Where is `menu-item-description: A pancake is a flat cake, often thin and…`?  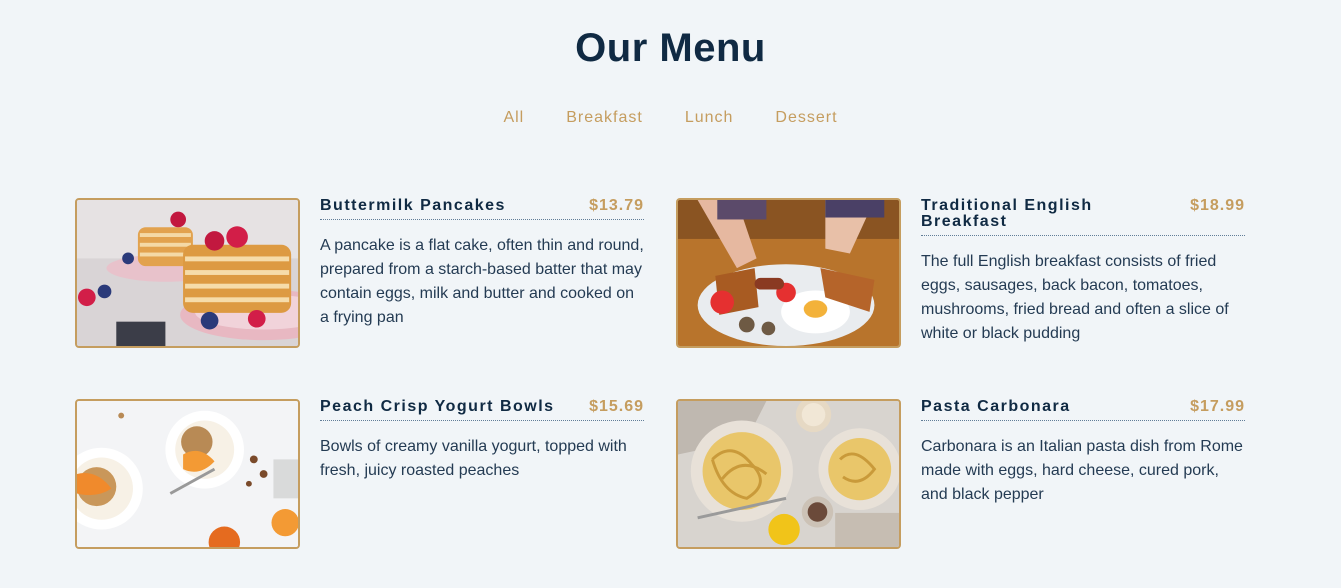
menu-item-description: A pancake is a flat cake, often thin and… is located at coordinates (482, 281).